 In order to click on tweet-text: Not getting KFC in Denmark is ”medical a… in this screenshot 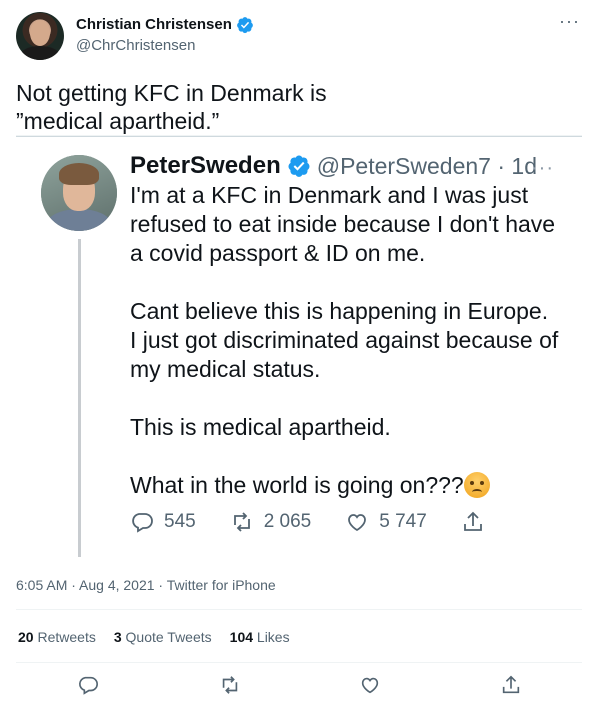, I will do `click(299, 107)`.